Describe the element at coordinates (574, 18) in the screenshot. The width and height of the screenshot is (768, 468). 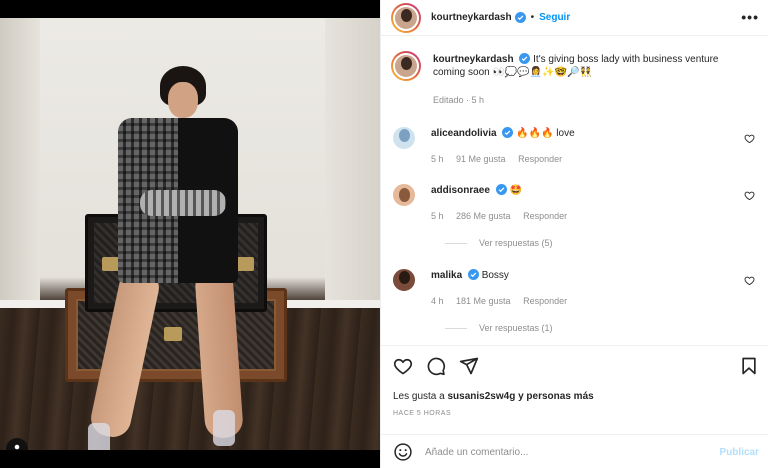
I see `post-header: kourtneykardash • Seguir •••` at that location.